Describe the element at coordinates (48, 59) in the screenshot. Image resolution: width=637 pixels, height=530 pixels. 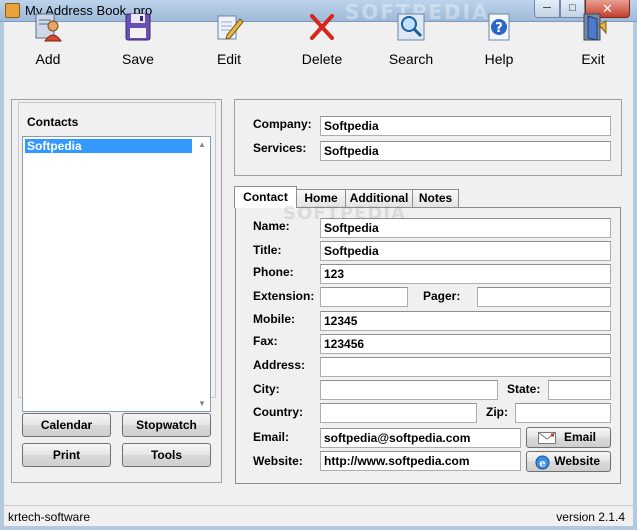
I see `add-label: Add` at that location.